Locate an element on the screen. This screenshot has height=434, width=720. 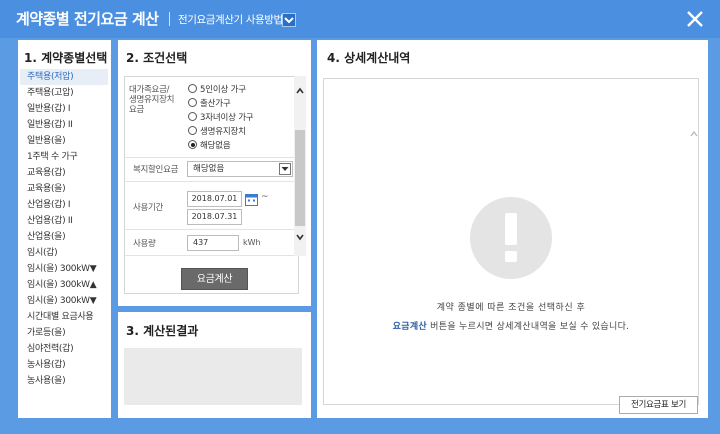
usage-label: 사용량 is located at coordinates (144, 244).